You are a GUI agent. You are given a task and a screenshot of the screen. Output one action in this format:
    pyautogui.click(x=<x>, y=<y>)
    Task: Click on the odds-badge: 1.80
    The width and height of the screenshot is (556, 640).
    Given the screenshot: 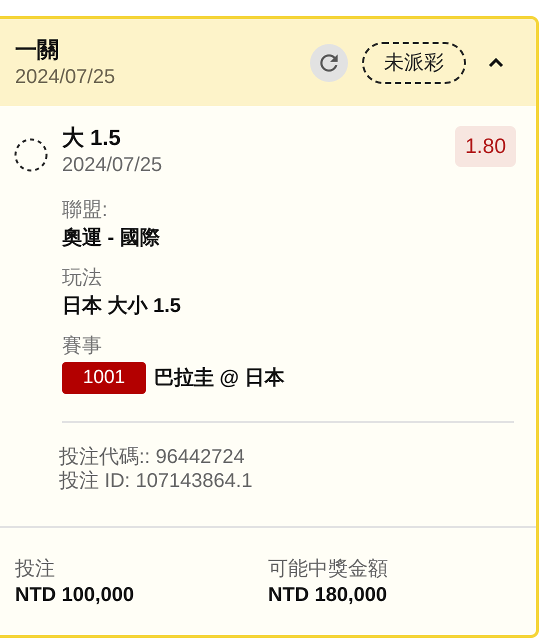 What is the action you would take?
    pyautogui.click(x=485, y=146)
    